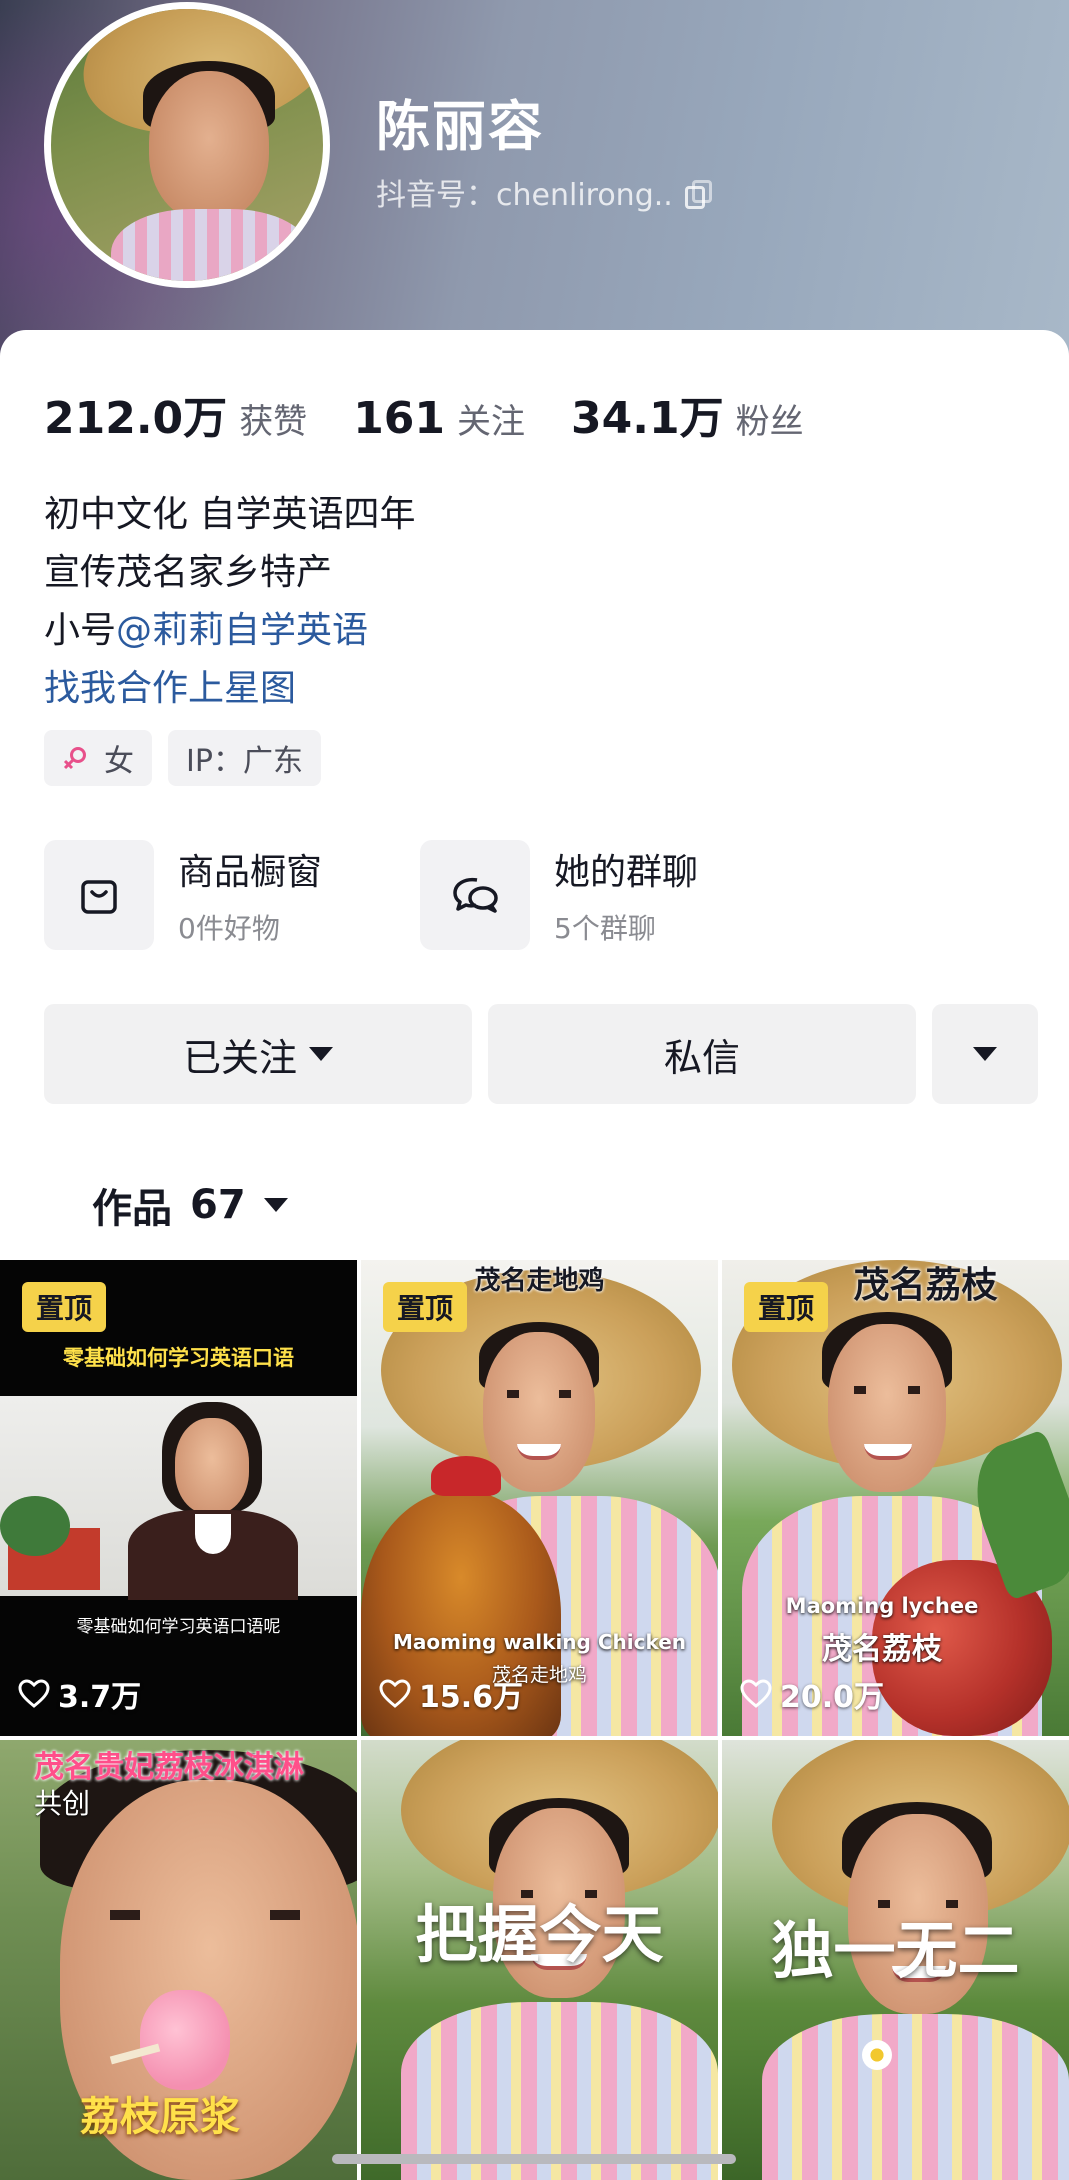 This screenshot has width=1069, height=2180. Describe the element at coordinates (185, 2040) in the screenshot. I see `lychee-ice-cream` at that location.